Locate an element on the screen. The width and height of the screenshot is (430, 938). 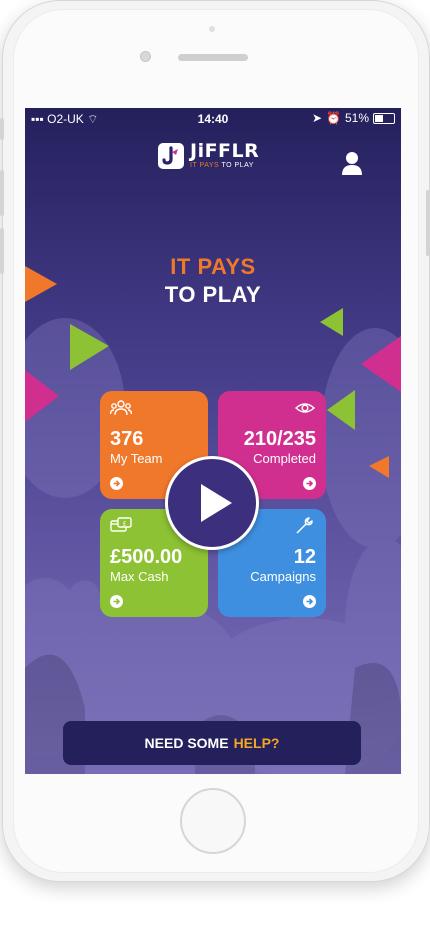
my-team-value: 376 is located at coordinates (127, 439).